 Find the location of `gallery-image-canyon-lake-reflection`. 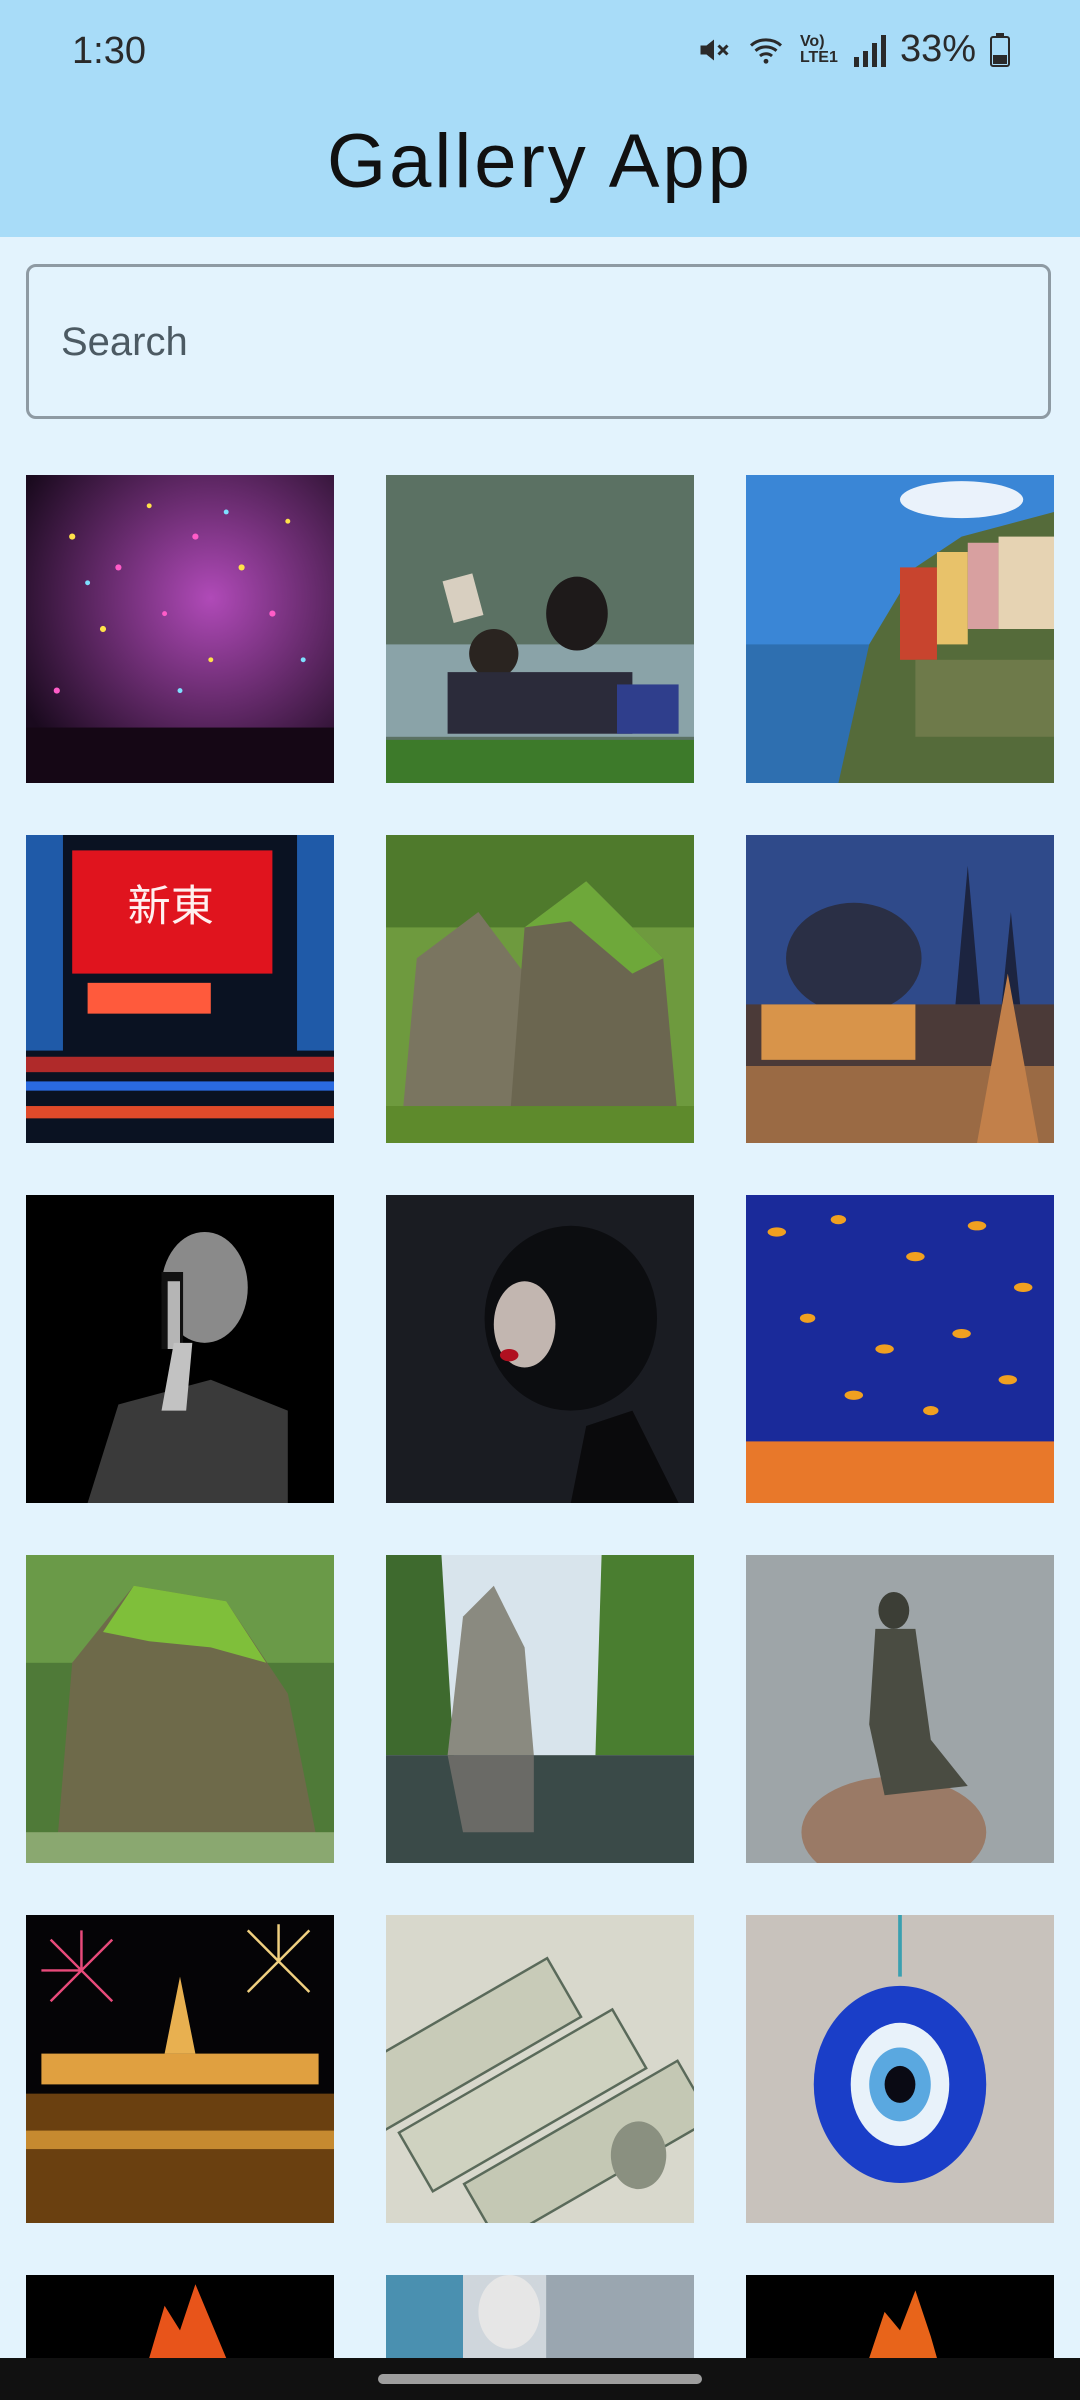

gallery-image-canyon-lake-reflection is located at coordinates (540, 1709).